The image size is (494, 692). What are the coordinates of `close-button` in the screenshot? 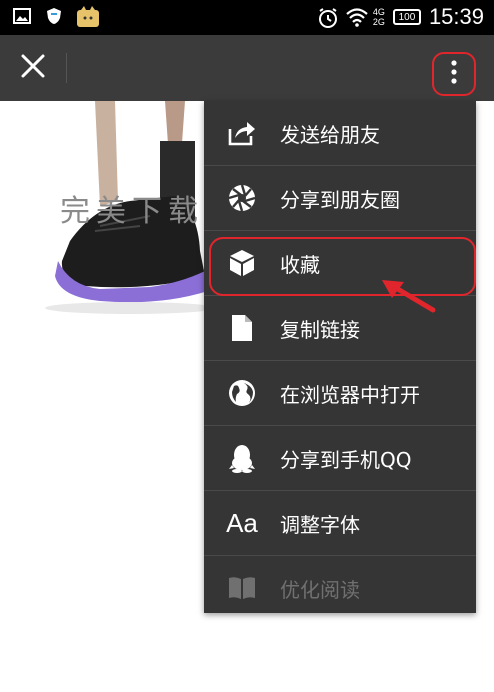 It's located at (33, 68).